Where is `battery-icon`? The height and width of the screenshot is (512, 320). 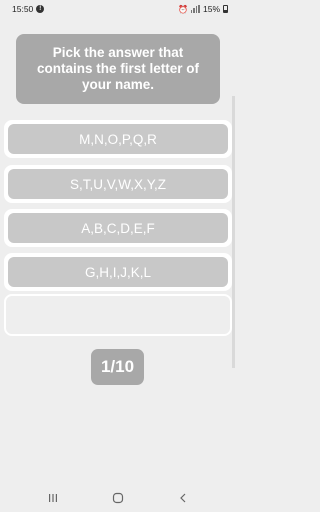
battery-icon is located at coordinates (225, 9).